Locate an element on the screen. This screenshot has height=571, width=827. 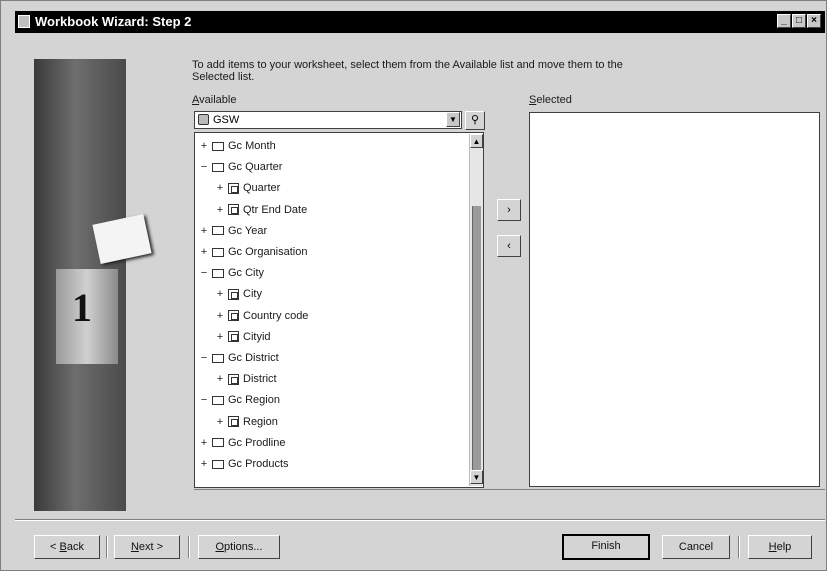
wizard-side-graphic: 1 is located at coordinates (93, 285).